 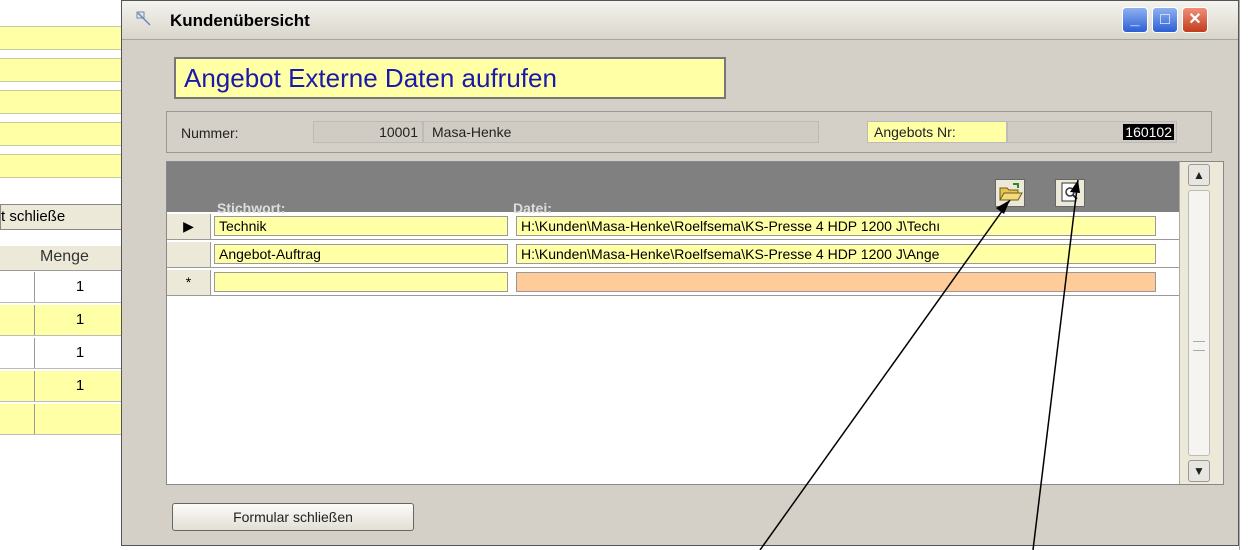 What do you see at coordinates (361, 254) in the screenshot?
I see `stichwort-cell: Angebot-Auftrag` at bounding box center [361, 254].